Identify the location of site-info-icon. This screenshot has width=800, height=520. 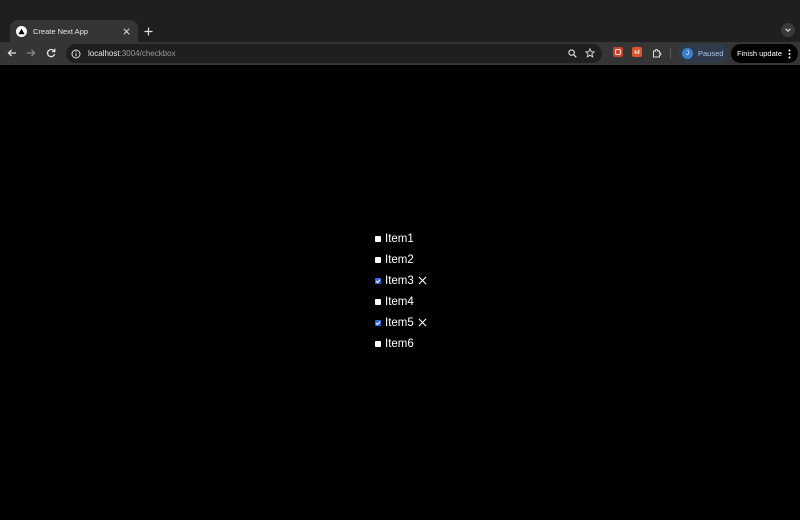
(76, 54).